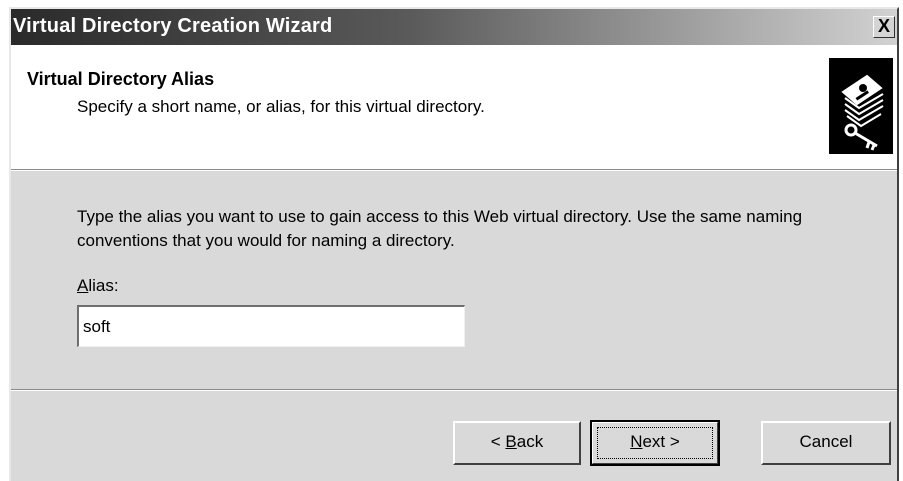  Describe the element at coordinates (271, 326) in the screenshot. I see `alias-input` at that location.